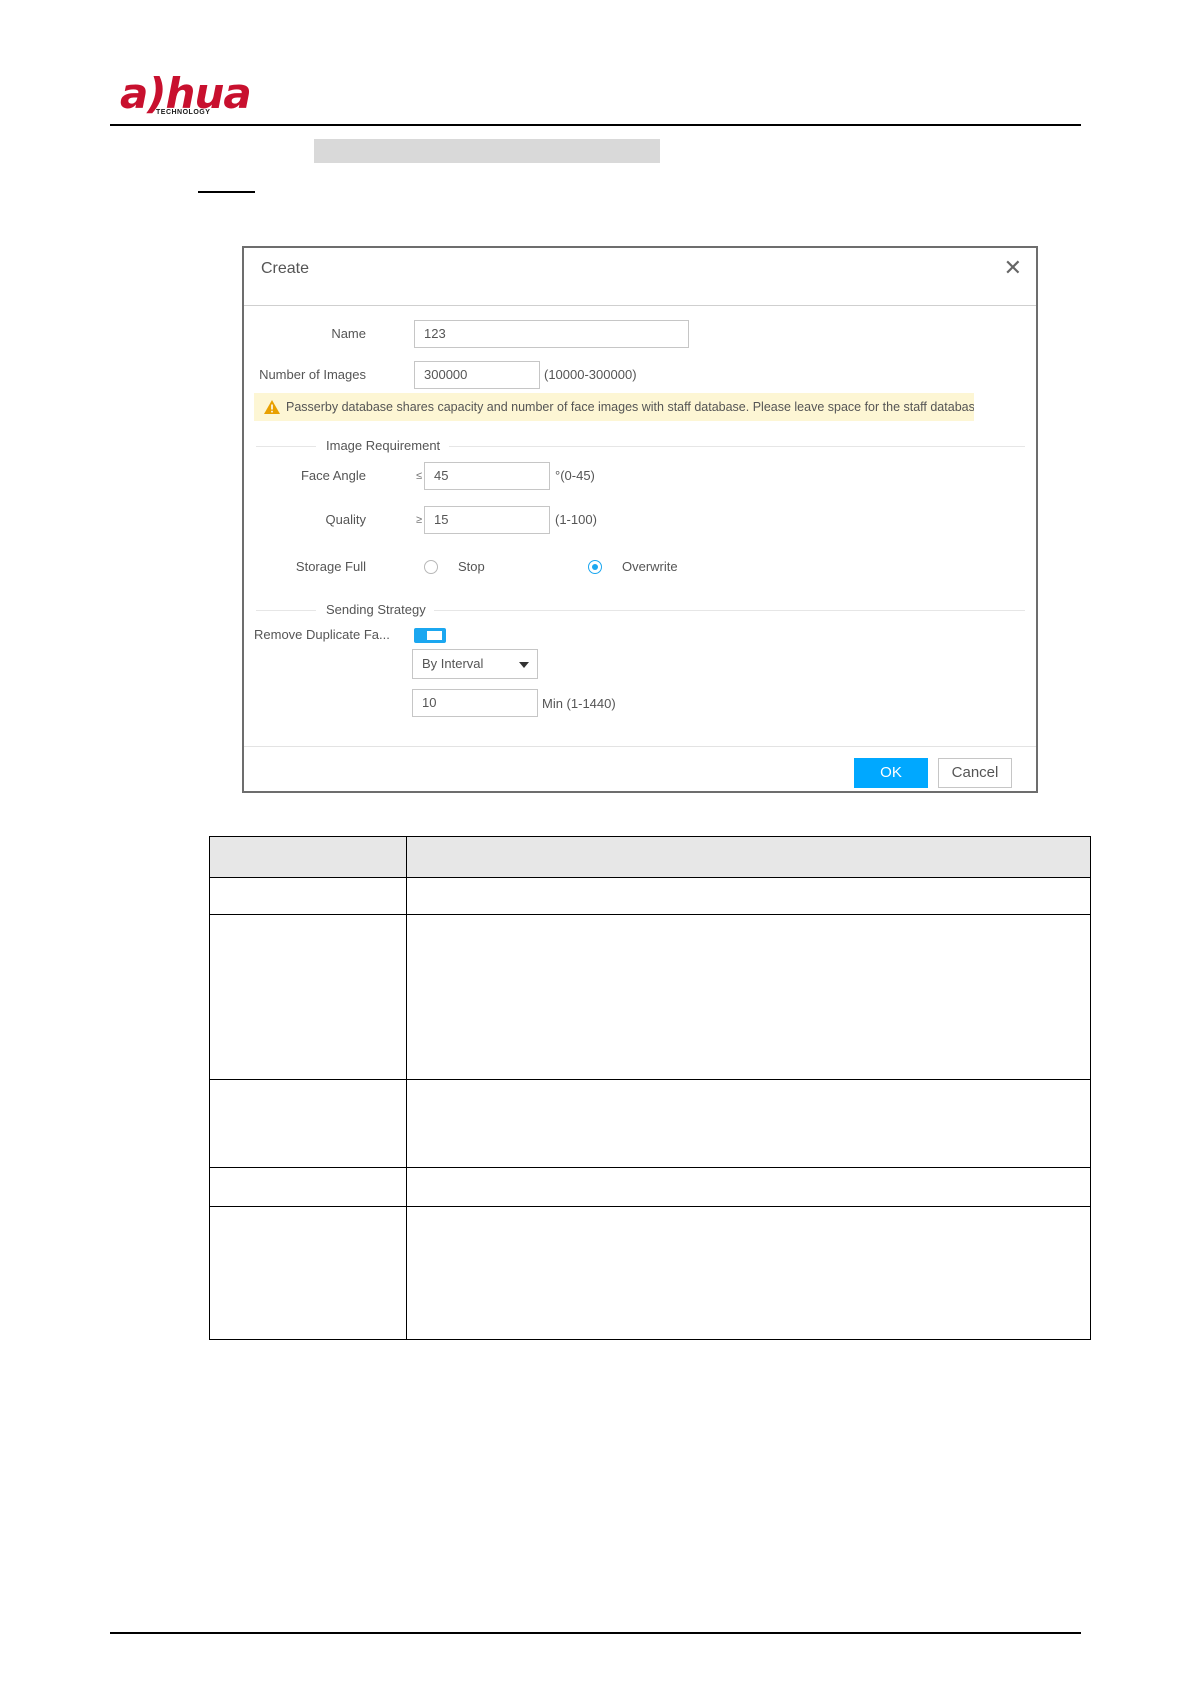 Image resolution: width=1191 pixels, height=1684 pixels. I want to click on logo-subtitle: TECHNOLOGY, so click(183, 112).